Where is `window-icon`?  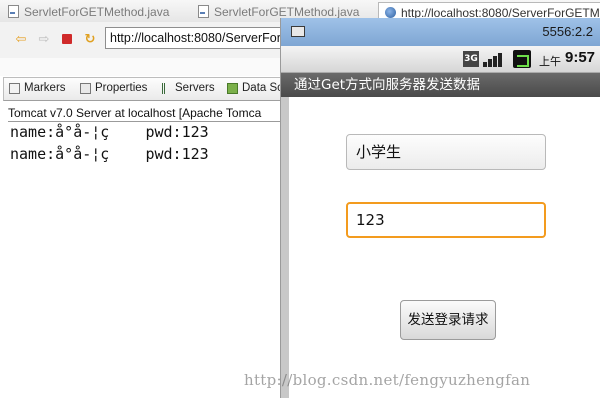 window-icon is located at coordinates (298, 31).